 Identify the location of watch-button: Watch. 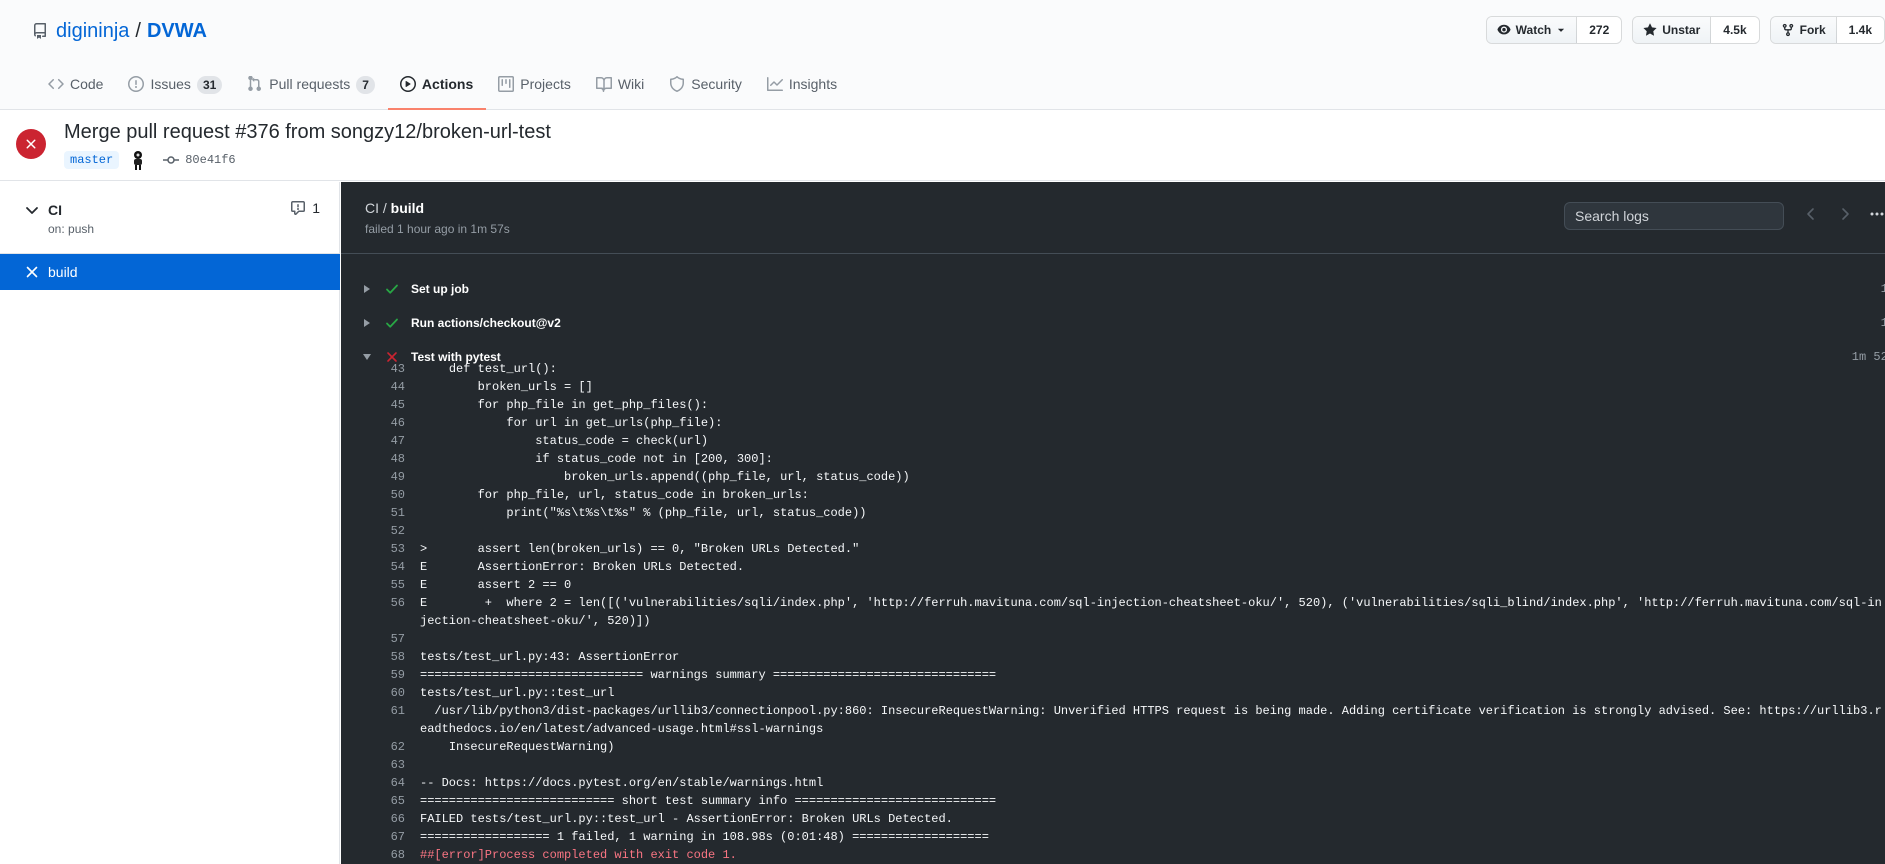
(1532, 30).